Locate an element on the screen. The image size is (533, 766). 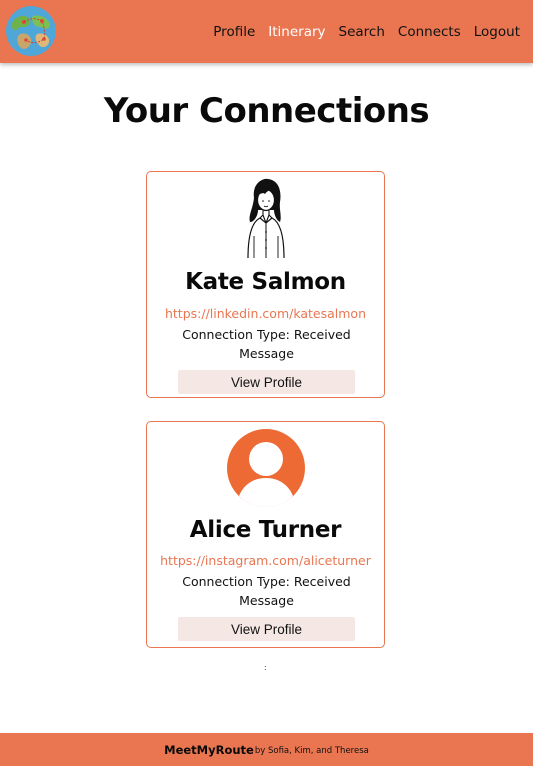
nav-link-search: Search is located at coordinates (362, 32).